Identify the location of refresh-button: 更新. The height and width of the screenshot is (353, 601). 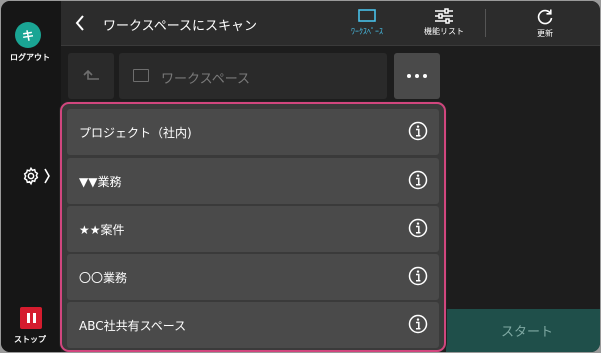
(545, 23).